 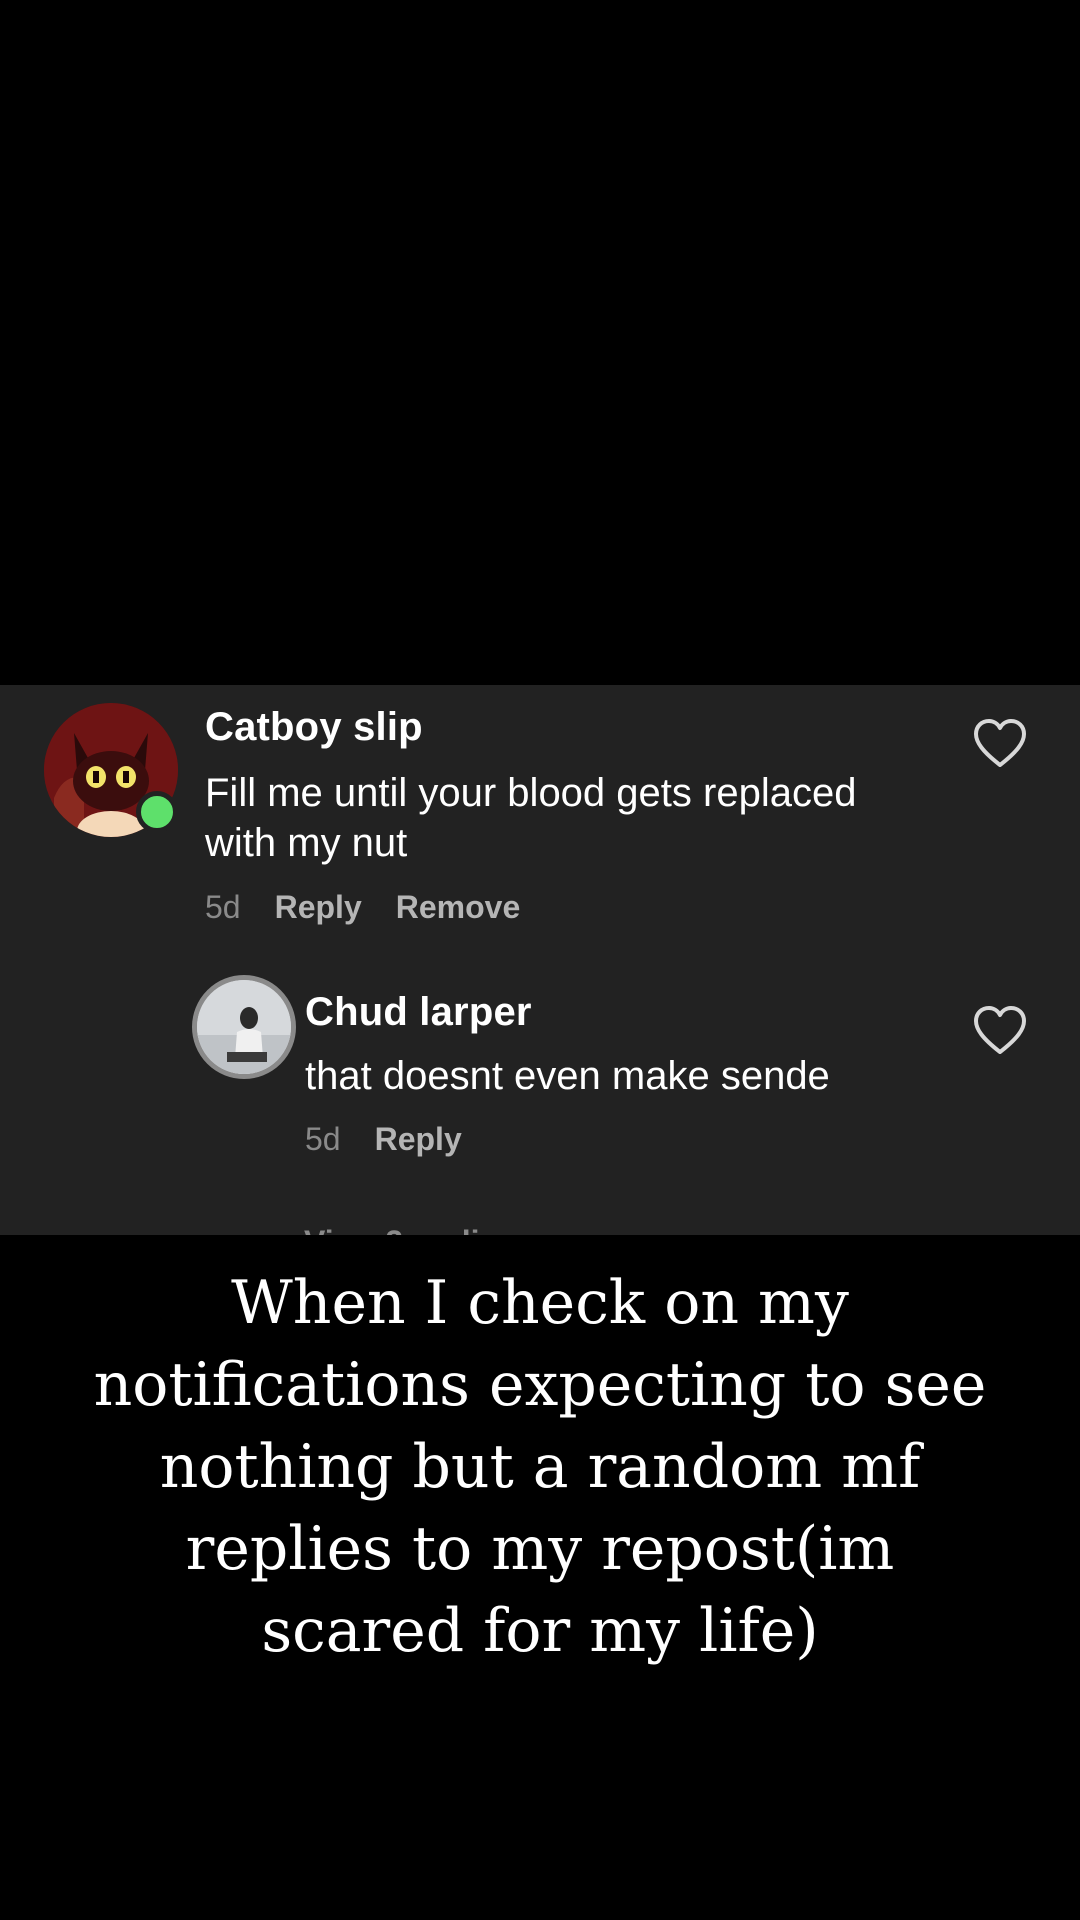 I want to click on reply-text: that doesnt even make sende, so click(x=567, y=1076).